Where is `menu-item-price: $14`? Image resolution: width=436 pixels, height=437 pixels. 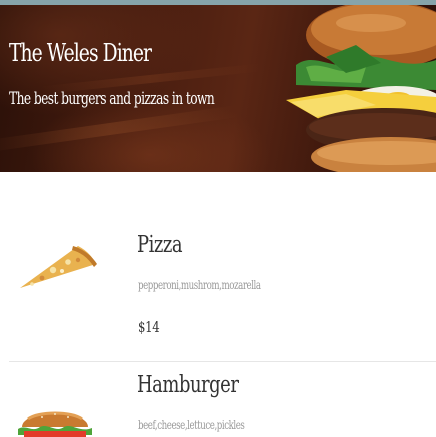
menu-item-price: $14 is located at coordinates (149, 327).